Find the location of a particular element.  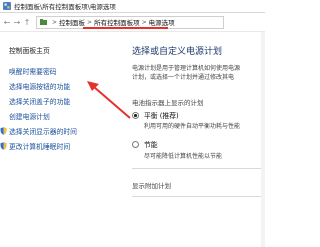

page-description: 电源计划是用于管理计算机如何使用电源 计划，或选择一个计划并通过修改其电 is located at coordinates (198, 73).